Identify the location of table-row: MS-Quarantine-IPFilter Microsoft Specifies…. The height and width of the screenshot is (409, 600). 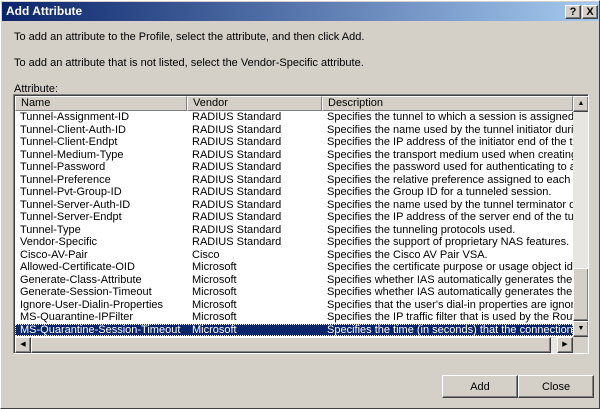
(294, 317).